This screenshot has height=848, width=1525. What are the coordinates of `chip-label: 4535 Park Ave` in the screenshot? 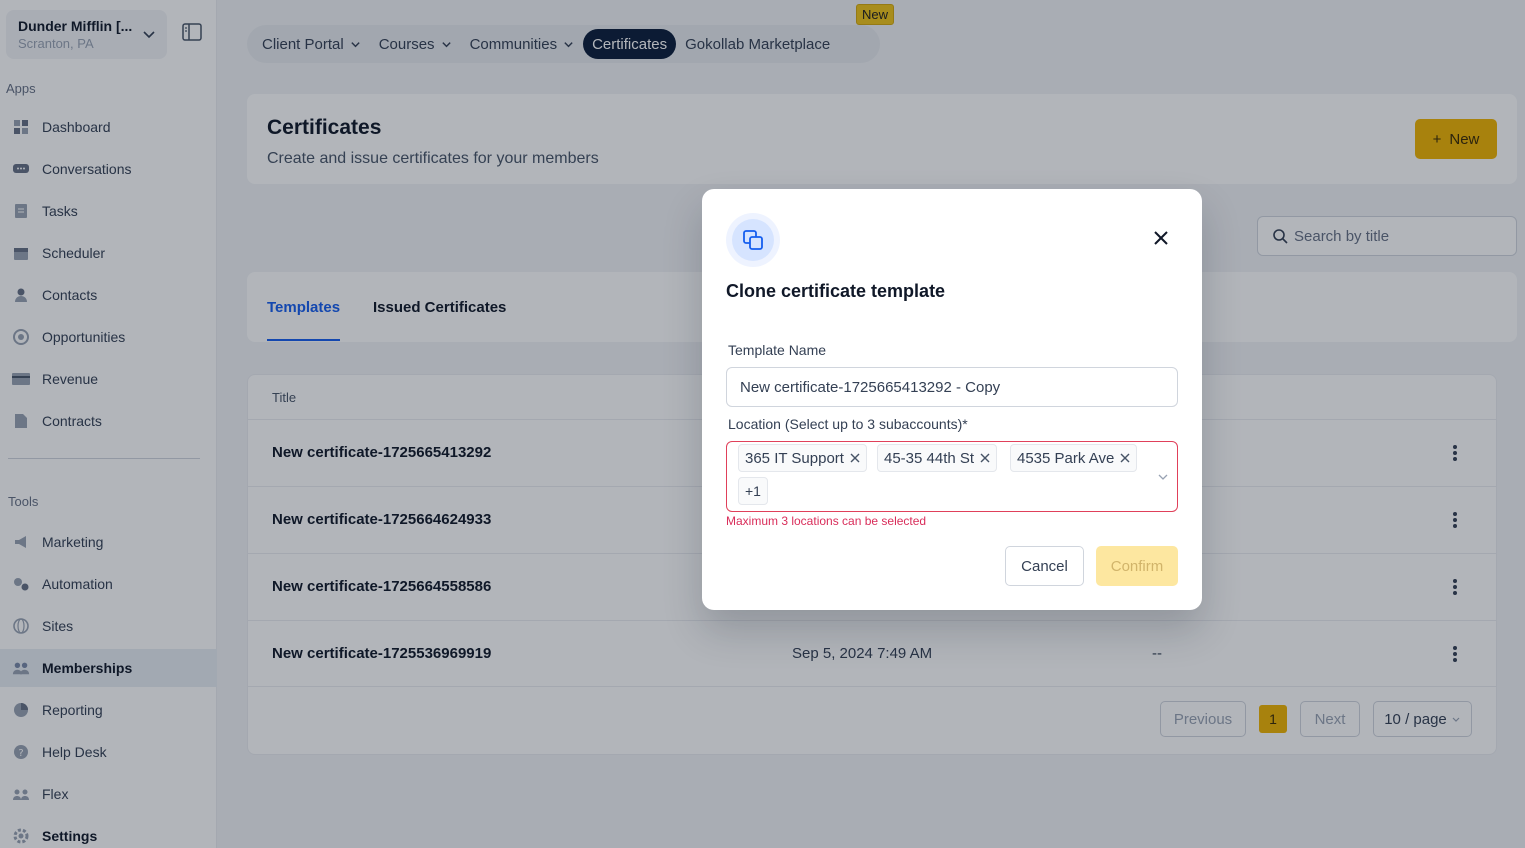 It's located at (1066, 458).